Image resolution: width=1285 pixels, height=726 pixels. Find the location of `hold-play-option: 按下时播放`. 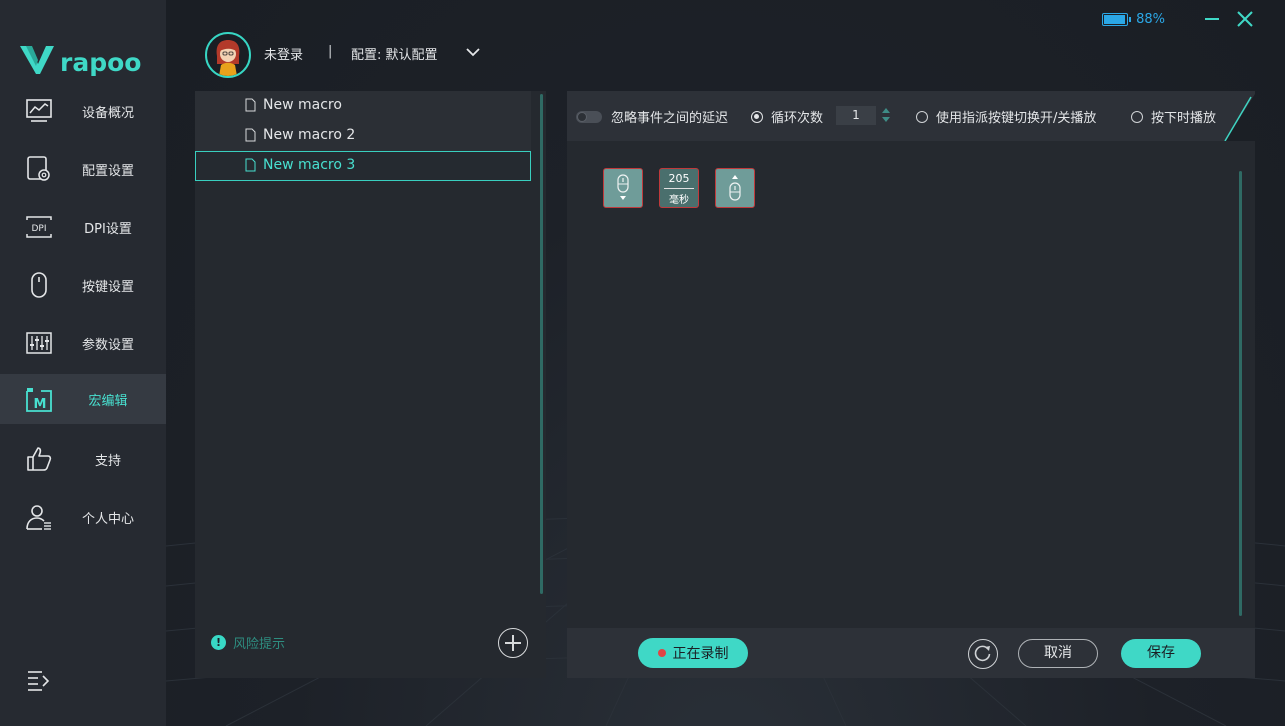

hold-play-option: 按下时播放 is located at coordinates (1173, 116).